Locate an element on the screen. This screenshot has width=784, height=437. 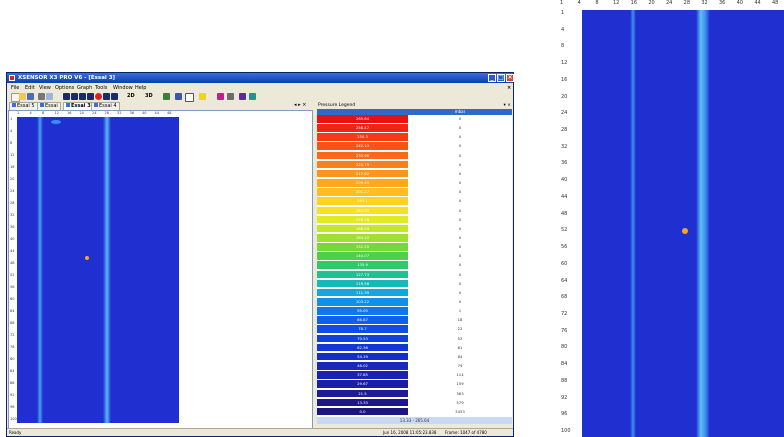
prev-frame-icon is located at coordinates (74, 96).